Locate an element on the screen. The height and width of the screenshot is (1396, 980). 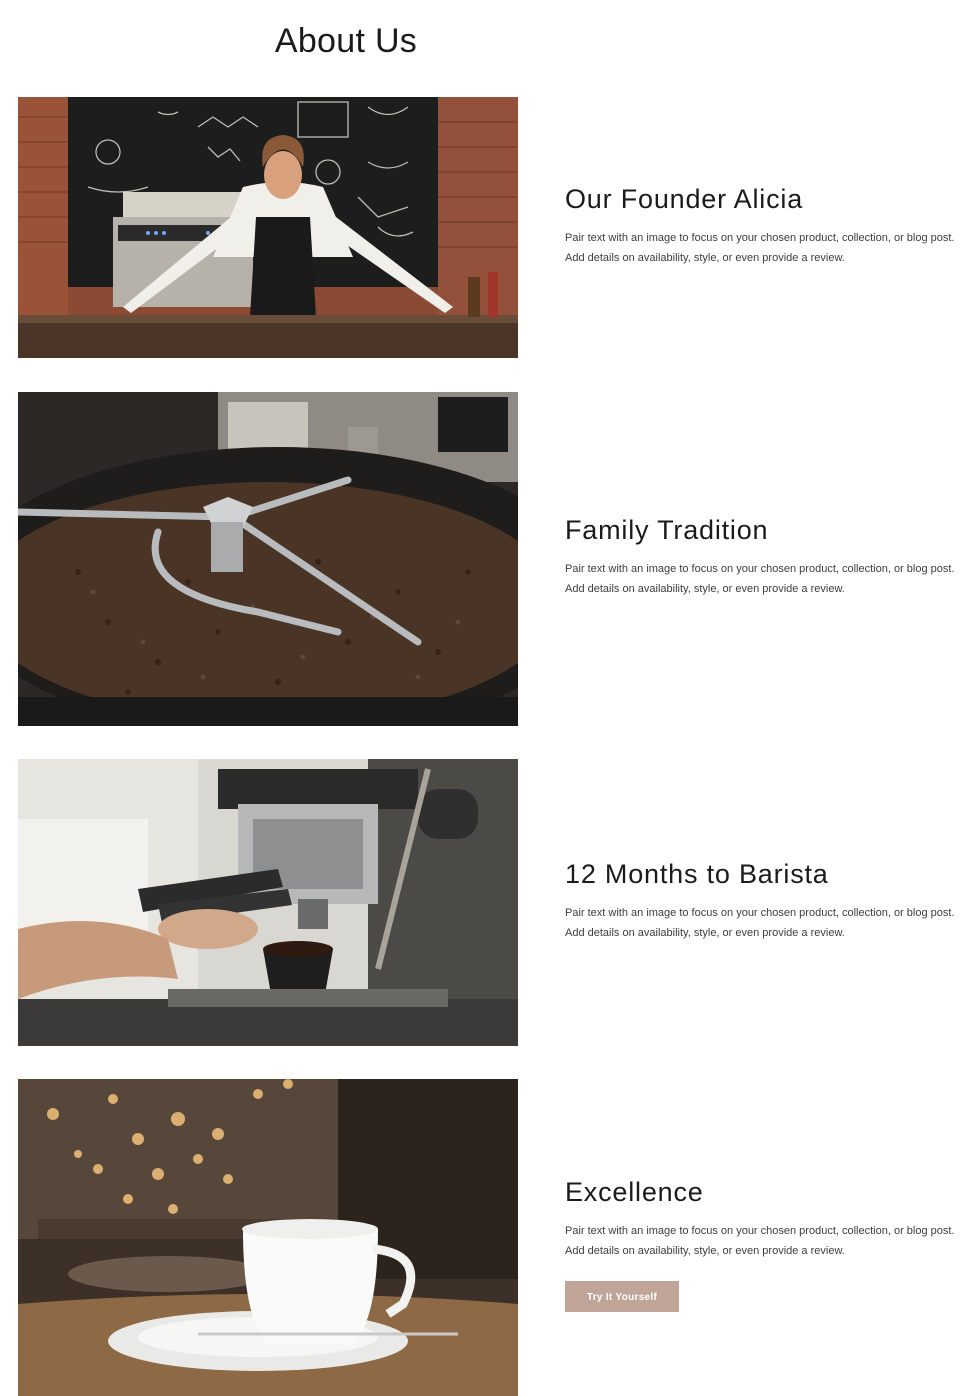
section-heading: 12 Months to Barista is located at coordinates (697, 874).